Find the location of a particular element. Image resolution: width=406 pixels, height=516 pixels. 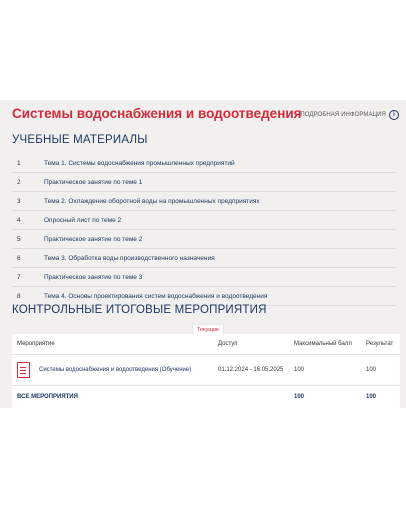

events-title: КОНТРОЛЬНЫЕ ИТОГОВЫЕ МЕРОПРИЯТИЯ is located at coordinates (139, 310).